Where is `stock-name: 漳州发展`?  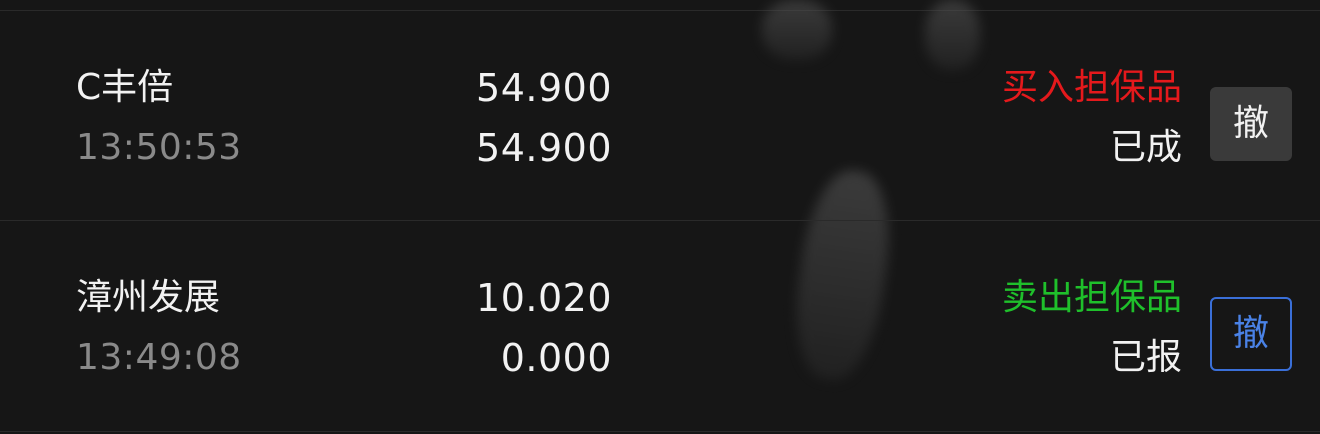 stock-name: 漳州发展 is located at coordinates (148, 297).